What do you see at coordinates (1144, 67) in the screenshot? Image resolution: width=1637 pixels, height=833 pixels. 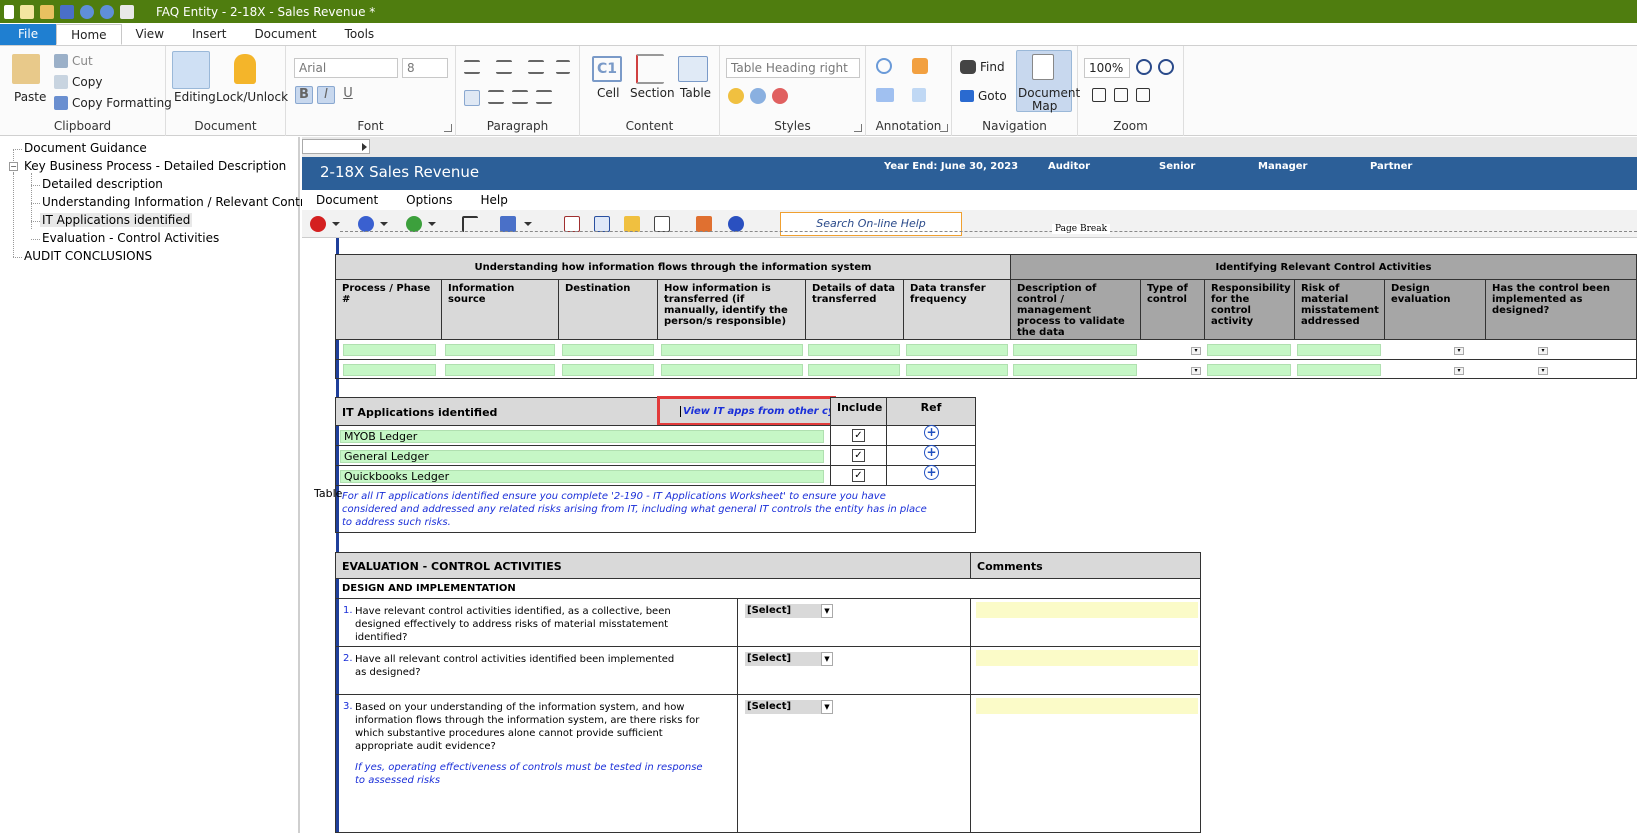 I see `zoom-in-icon` at bounding box center [1144, 67].